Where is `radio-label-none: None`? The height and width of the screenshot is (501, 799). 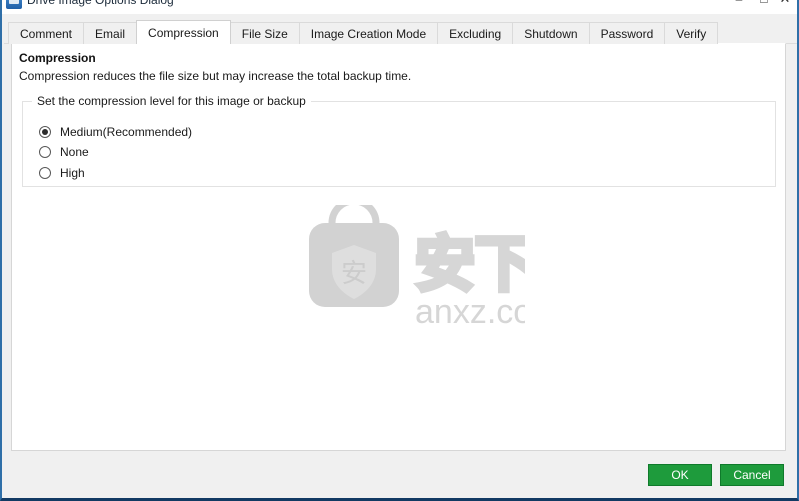
radio-label-none: None is located at coordinates (74, 152).